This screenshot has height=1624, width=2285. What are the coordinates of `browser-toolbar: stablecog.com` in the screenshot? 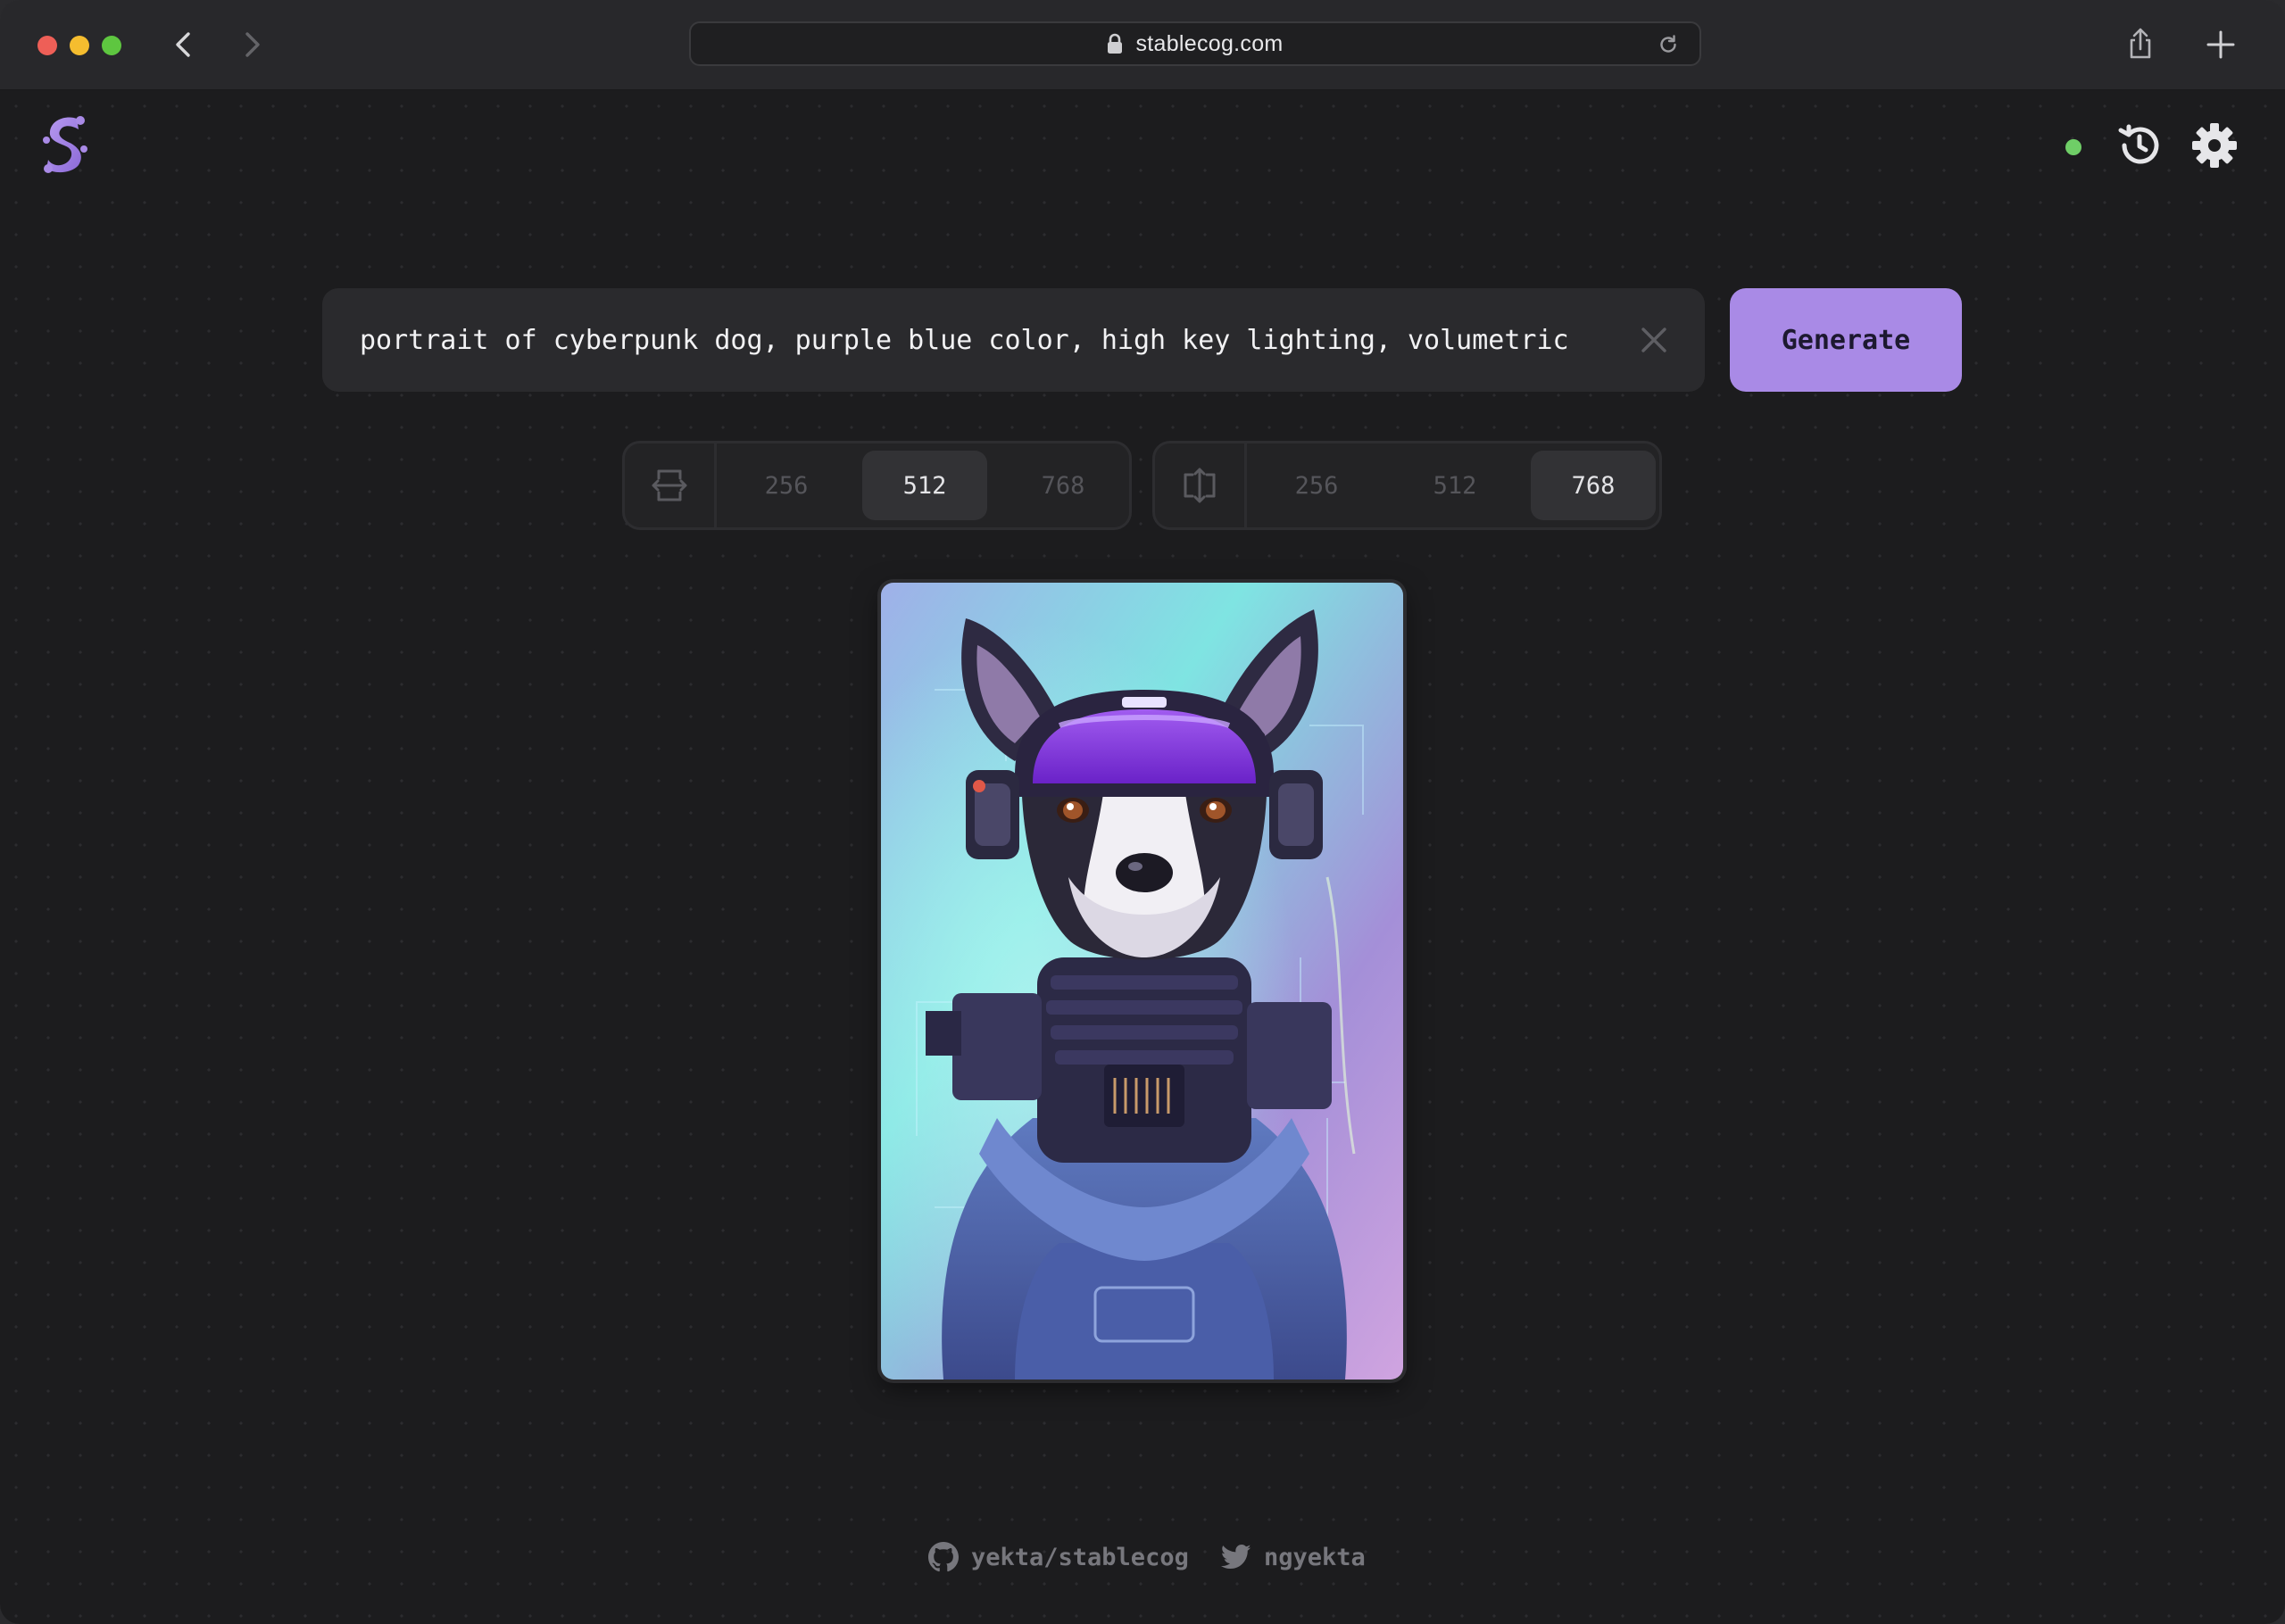 It's located at (1142, 45).